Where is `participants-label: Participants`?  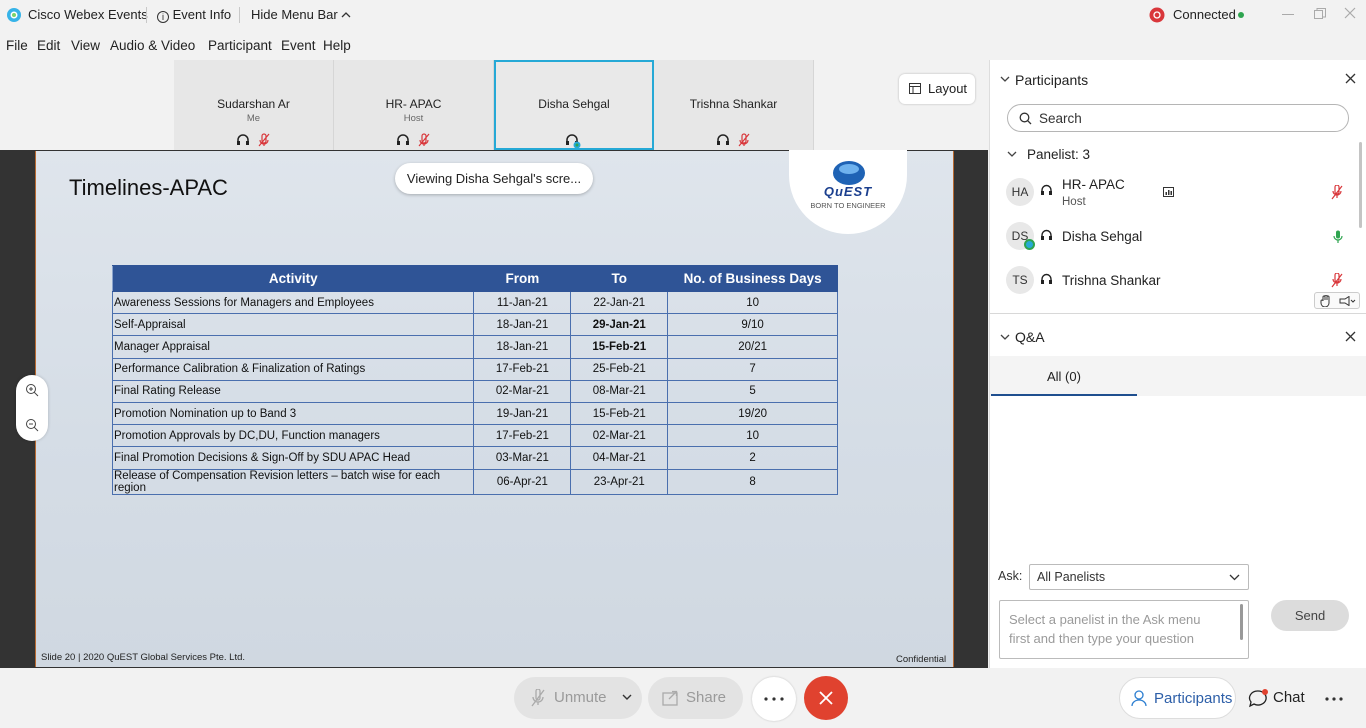
participants-label: Participants is located at coordinates (1193, 698).